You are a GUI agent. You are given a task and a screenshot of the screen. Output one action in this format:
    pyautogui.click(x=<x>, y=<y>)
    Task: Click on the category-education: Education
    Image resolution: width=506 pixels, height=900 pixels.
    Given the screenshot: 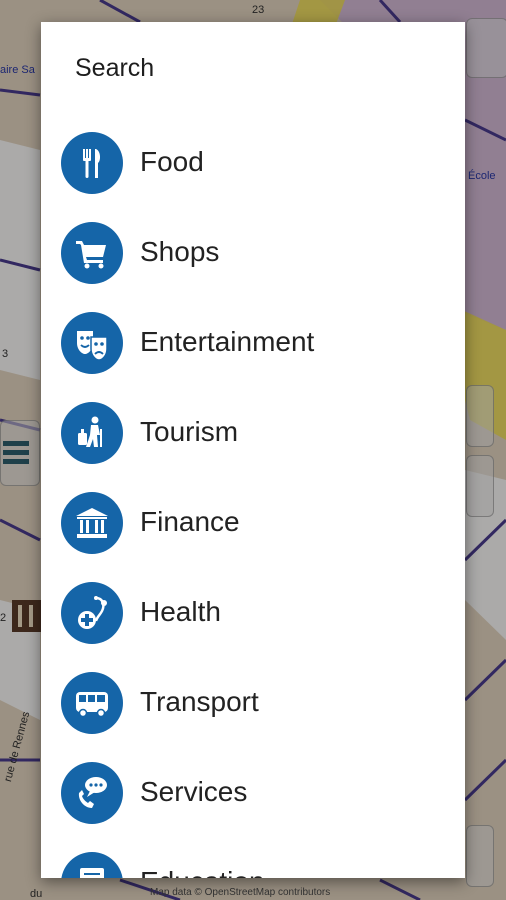 What is the action you would take?
    pyautogui.click(x=253, y=857)
    